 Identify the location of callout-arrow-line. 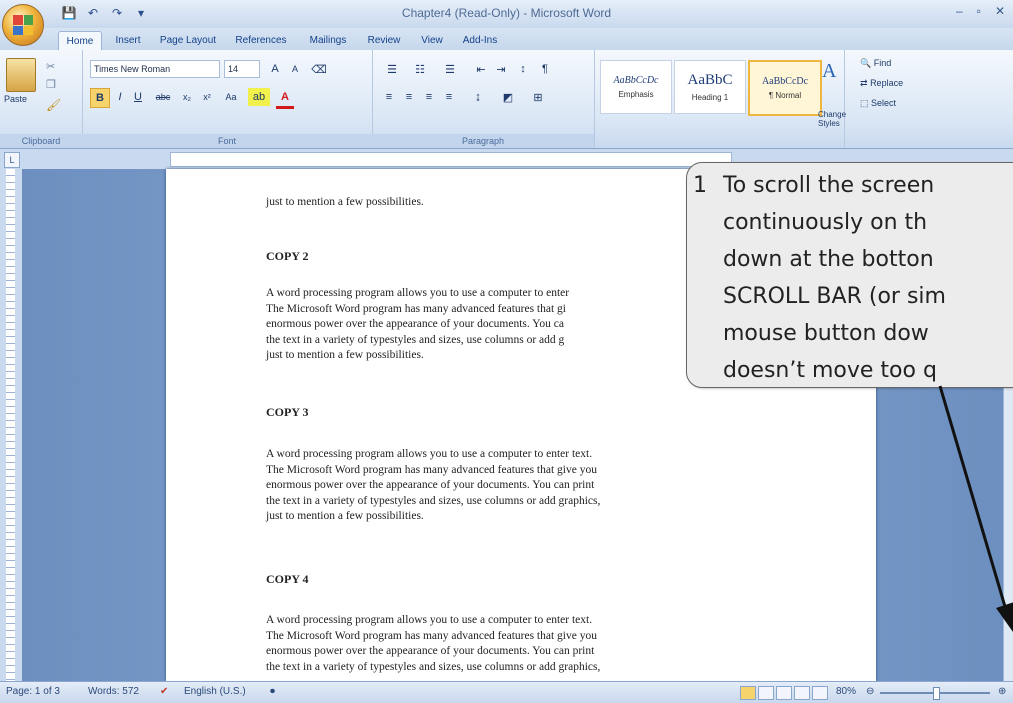
(973, 498).